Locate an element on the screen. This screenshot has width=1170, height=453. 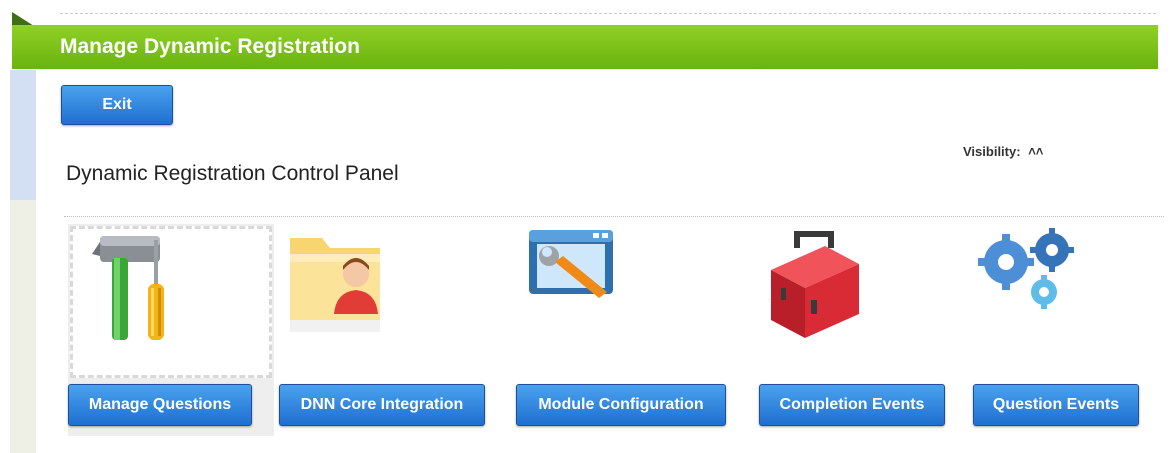
dnn-core-integration-button: DNN Core Integration is located at coordinates (382, 405).